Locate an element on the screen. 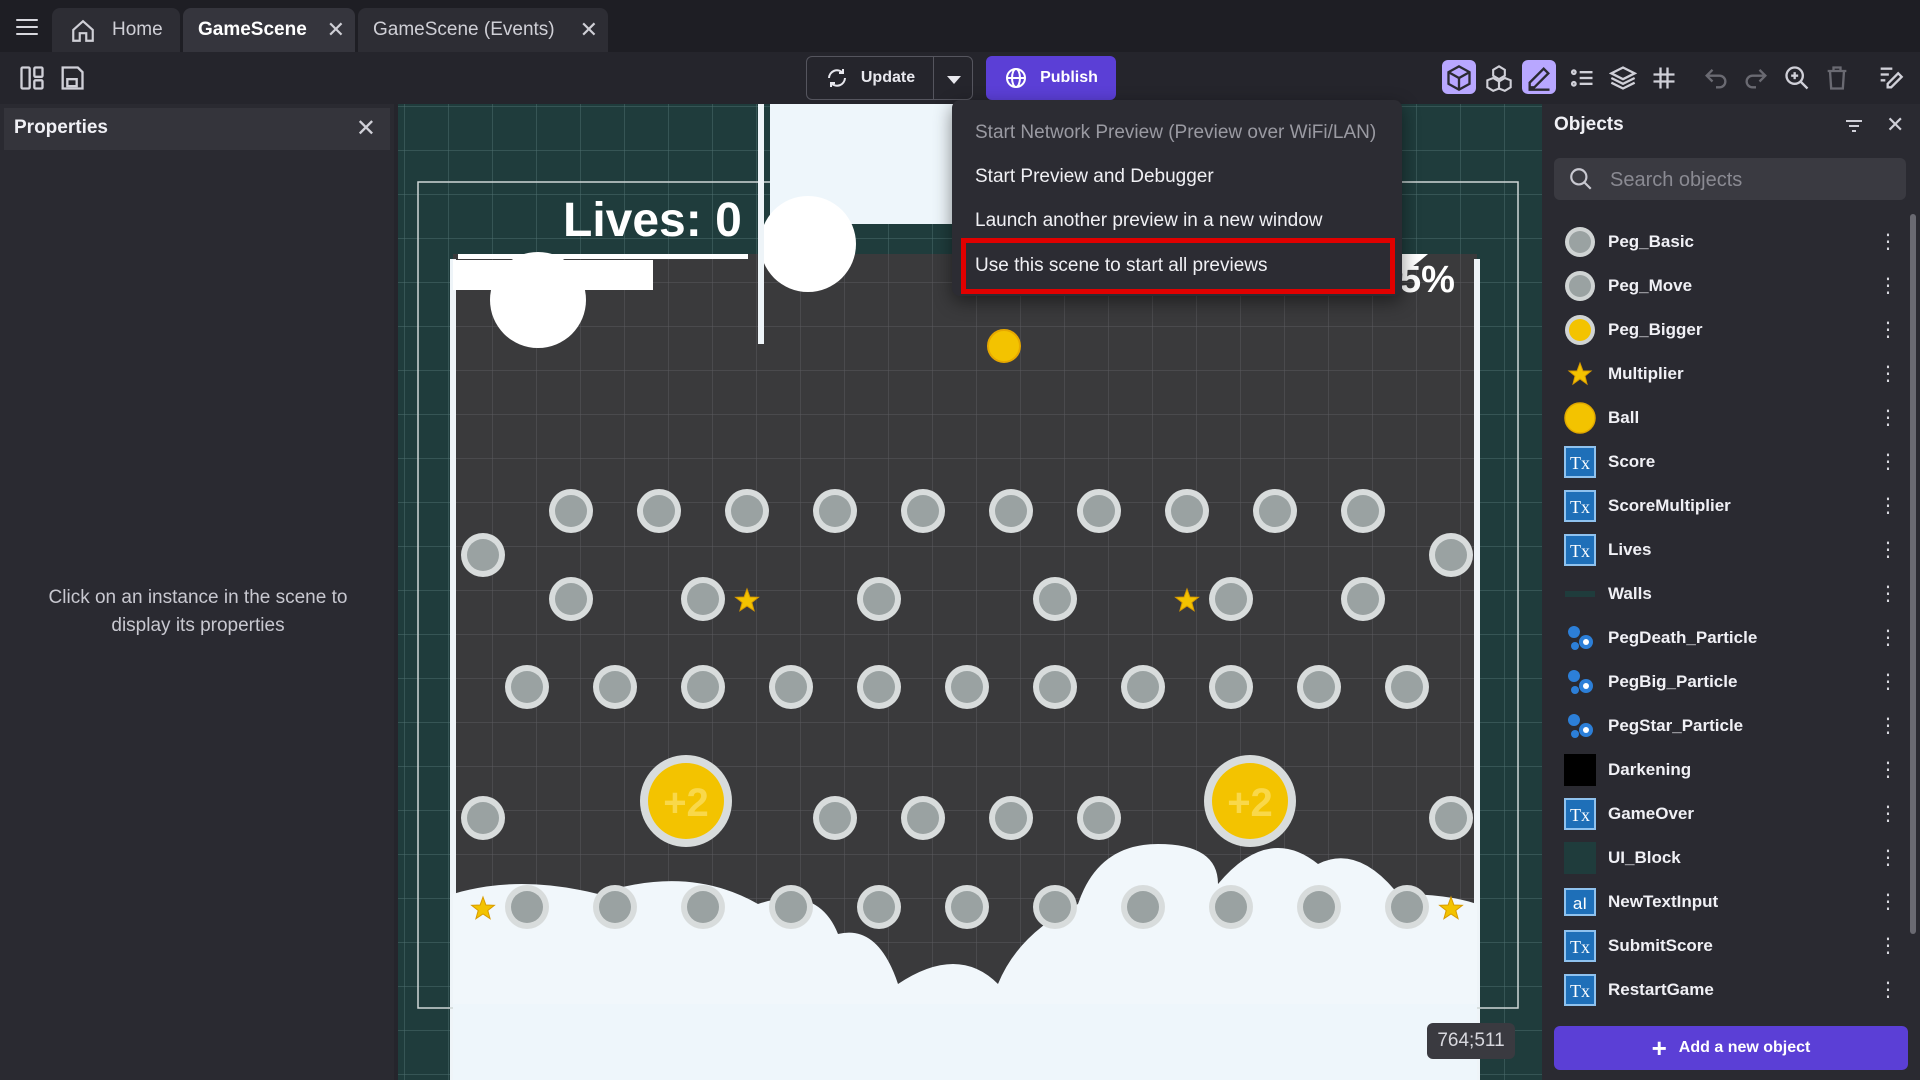  object-item-lives: Tx Lives ⋮ is located at coordinates (1731, 550).